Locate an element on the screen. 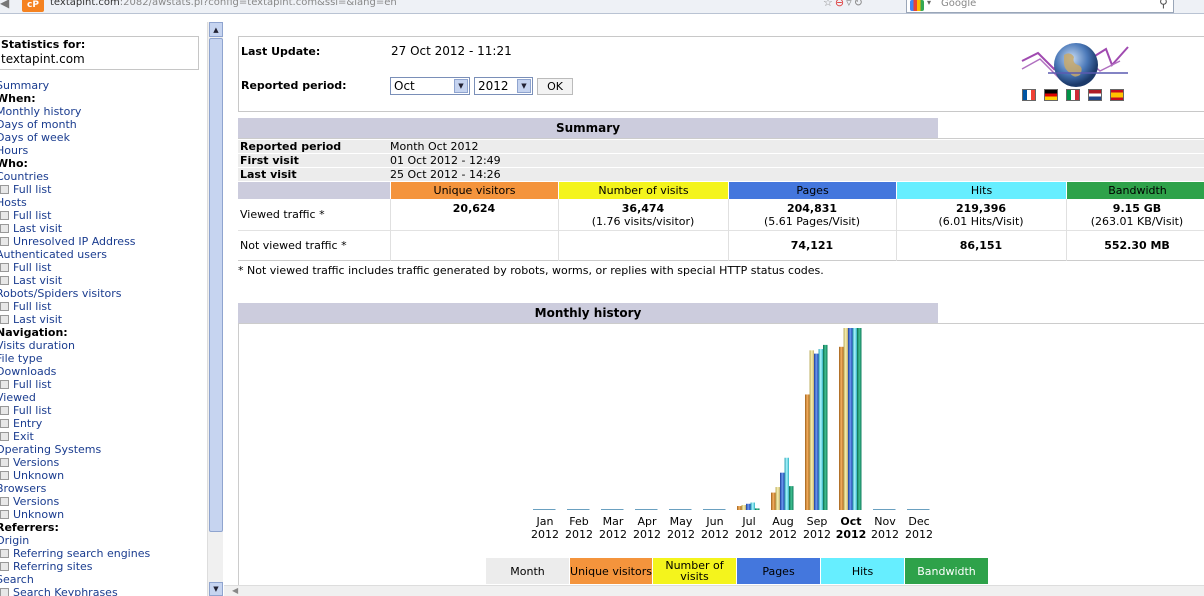 Image resolution: width=1204 pixels, height=596 pixels. back-arrow-icon: ◀ is located at coordinates (7, 6).